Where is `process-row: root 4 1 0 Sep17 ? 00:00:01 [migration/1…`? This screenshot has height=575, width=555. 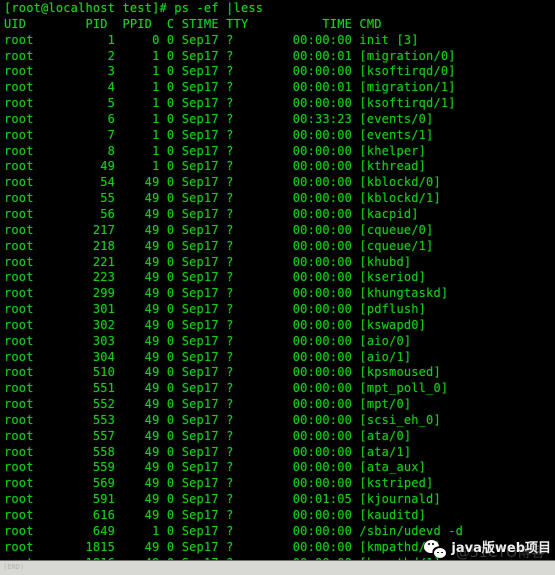 process-row: root 4 1 0 Sep17 ? 00:00:01 [migration/1… is located at coordinates (230, 87).